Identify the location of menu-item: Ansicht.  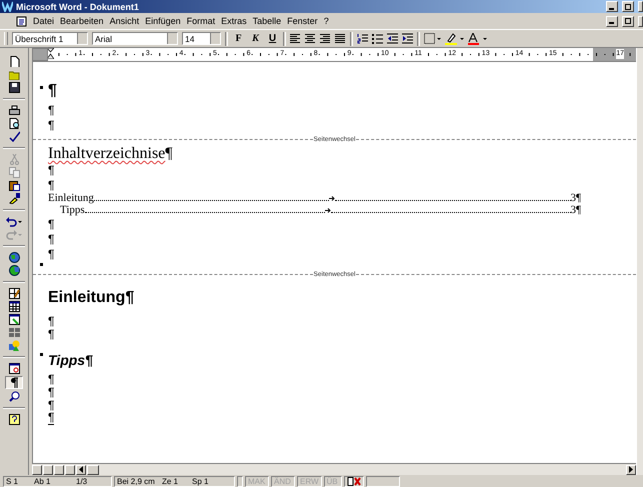
(124, 21).